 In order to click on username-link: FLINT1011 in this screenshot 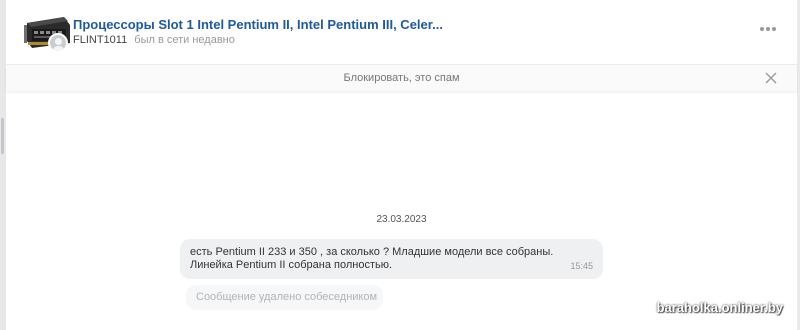, I will do `click(100, 40)`.